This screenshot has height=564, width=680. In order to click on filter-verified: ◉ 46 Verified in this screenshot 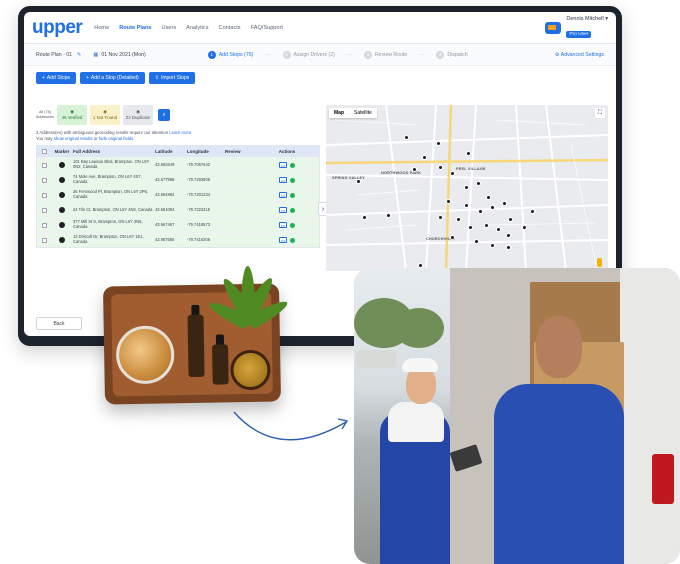, I will do `click(72, 115)`.